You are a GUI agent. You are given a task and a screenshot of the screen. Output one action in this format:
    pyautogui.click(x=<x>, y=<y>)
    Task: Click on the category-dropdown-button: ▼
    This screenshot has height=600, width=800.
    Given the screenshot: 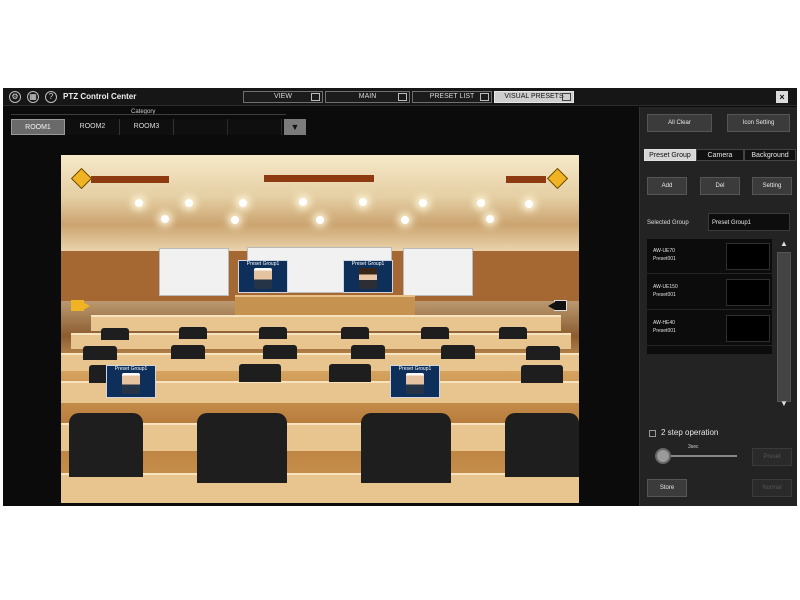 What is the action you would take?
    pyautogui.click(x=295, y=127)
    